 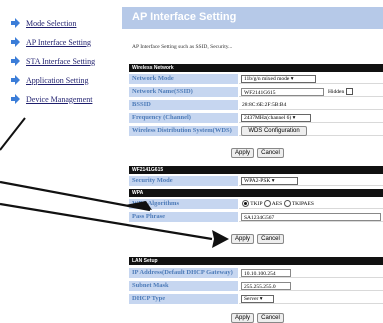 What do you see at coordinates (266, 273) in the screenshot?
I see `ip-address-input: 10.10.100.254` at bounding box center [266, 273].